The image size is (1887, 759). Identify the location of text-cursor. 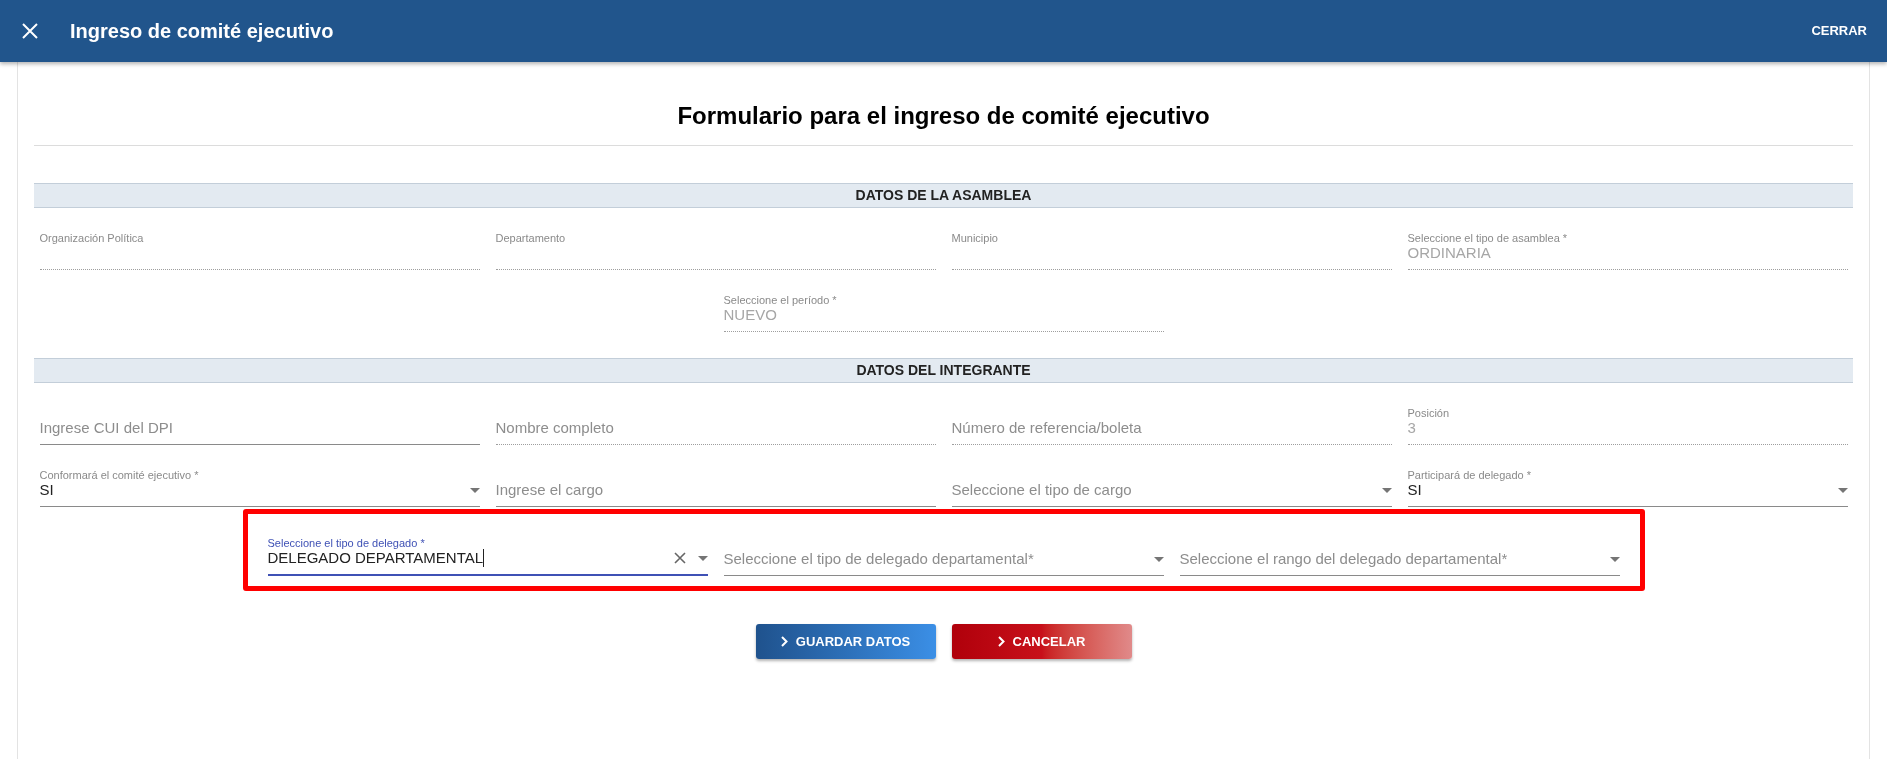
(484, 558).